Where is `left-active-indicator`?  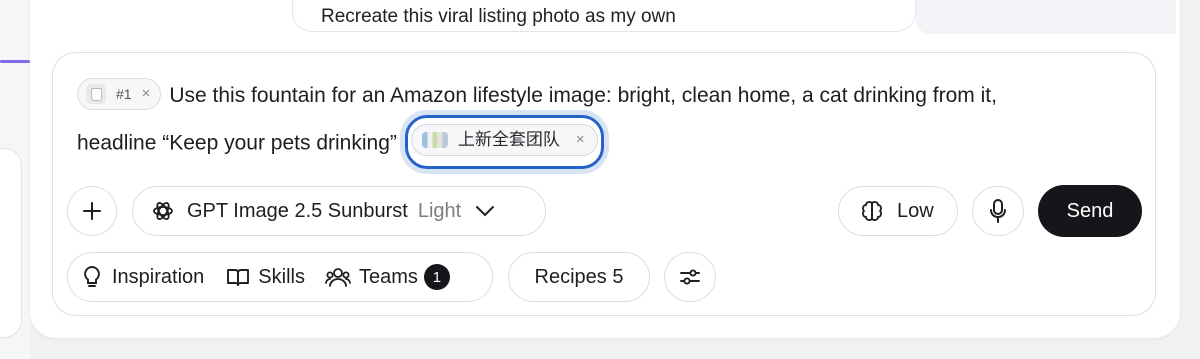 left-active-indicator is located at coordinates (15, 61).